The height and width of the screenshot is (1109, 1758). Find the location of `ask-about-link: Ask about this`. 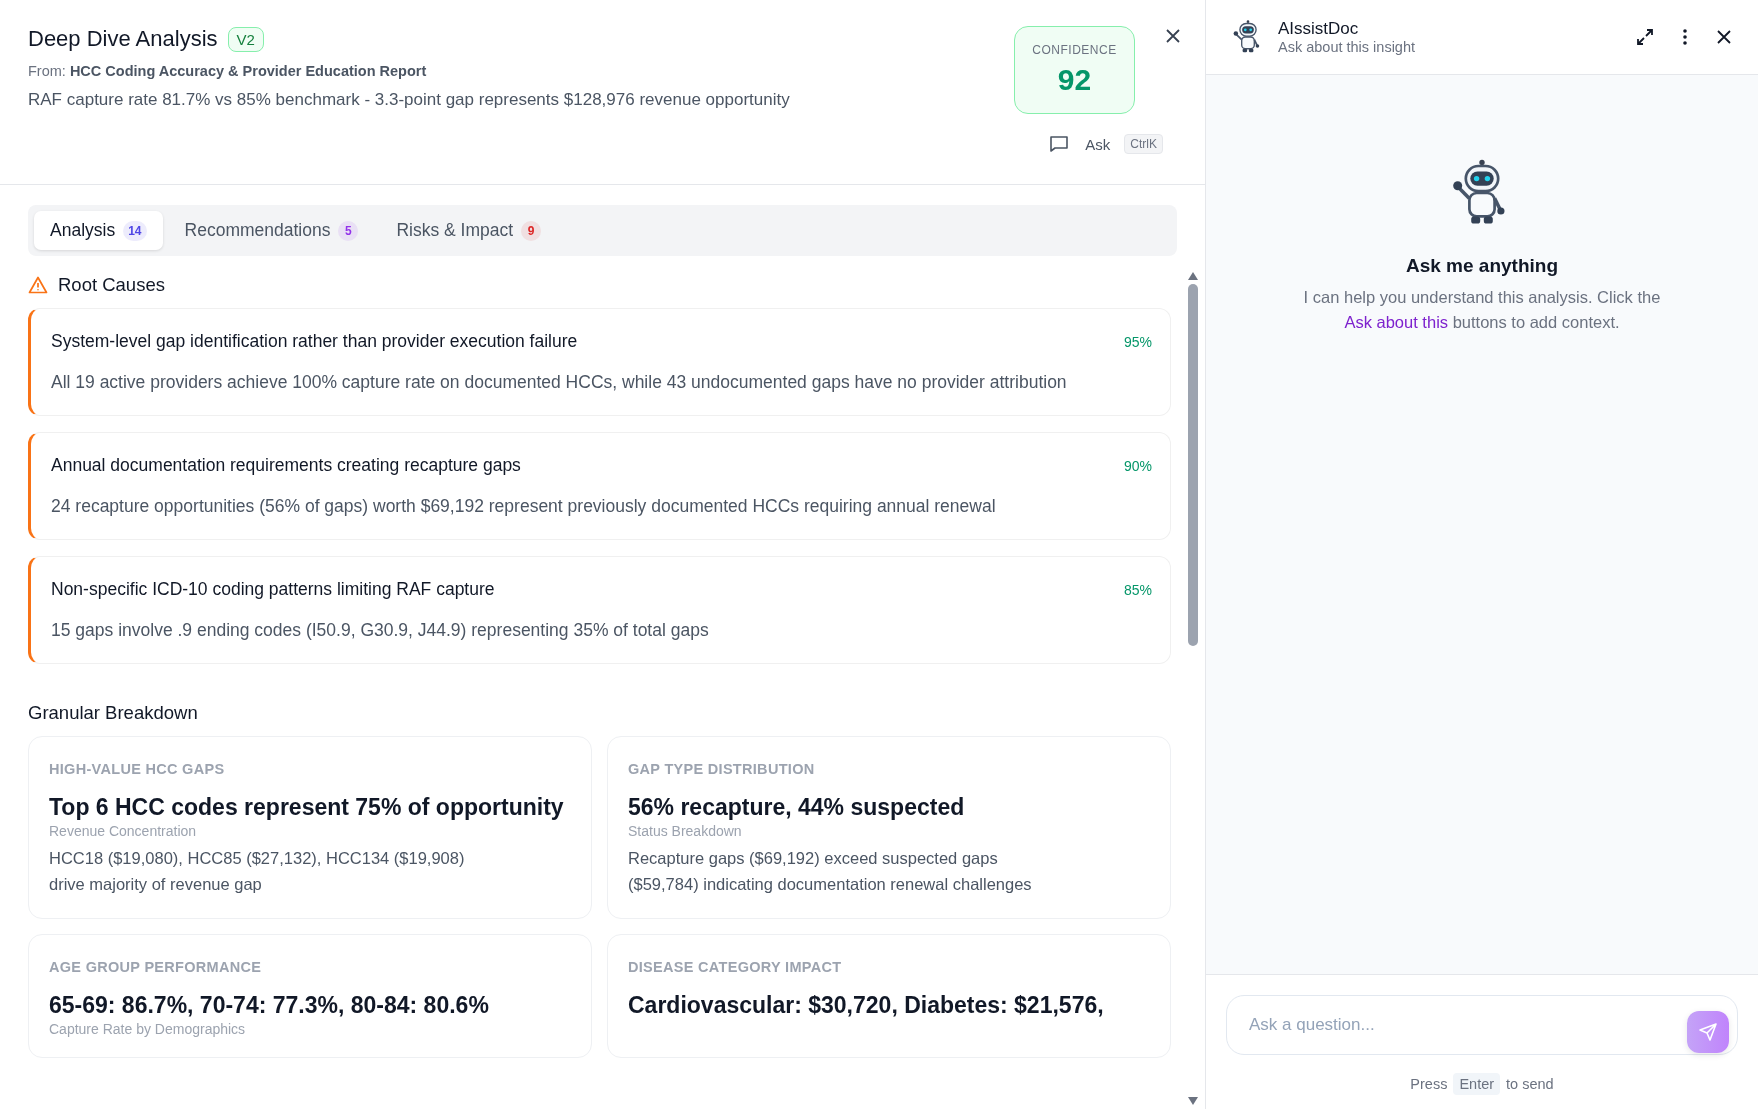

ask-about-link: Ask about this is located at coordinates (1396, 321).